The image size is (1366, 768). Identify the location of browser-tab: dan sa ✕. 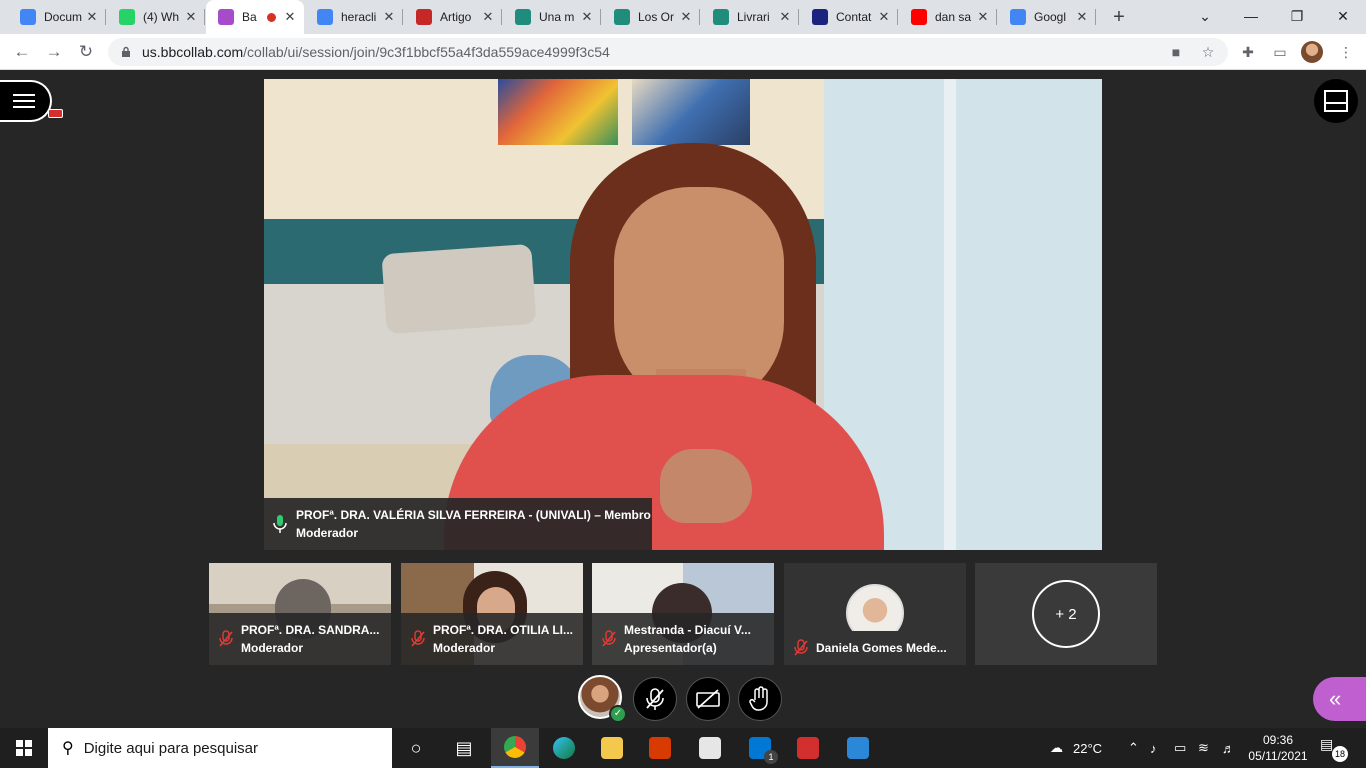
(948, 17).